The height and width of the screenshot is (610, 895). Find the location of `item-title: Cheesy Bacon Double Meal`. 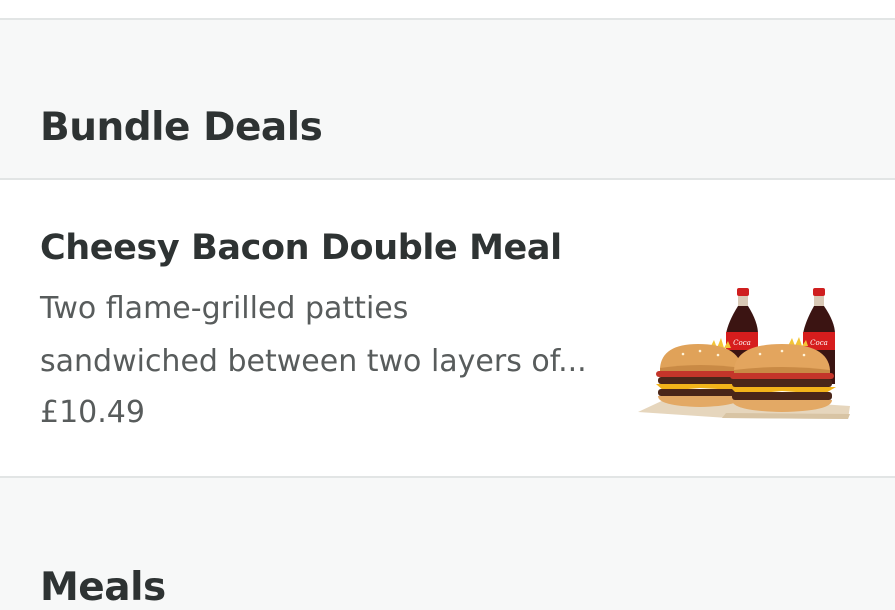

item-title: Cheesy Bacon Double Meal is located at coordinates (301, 248).